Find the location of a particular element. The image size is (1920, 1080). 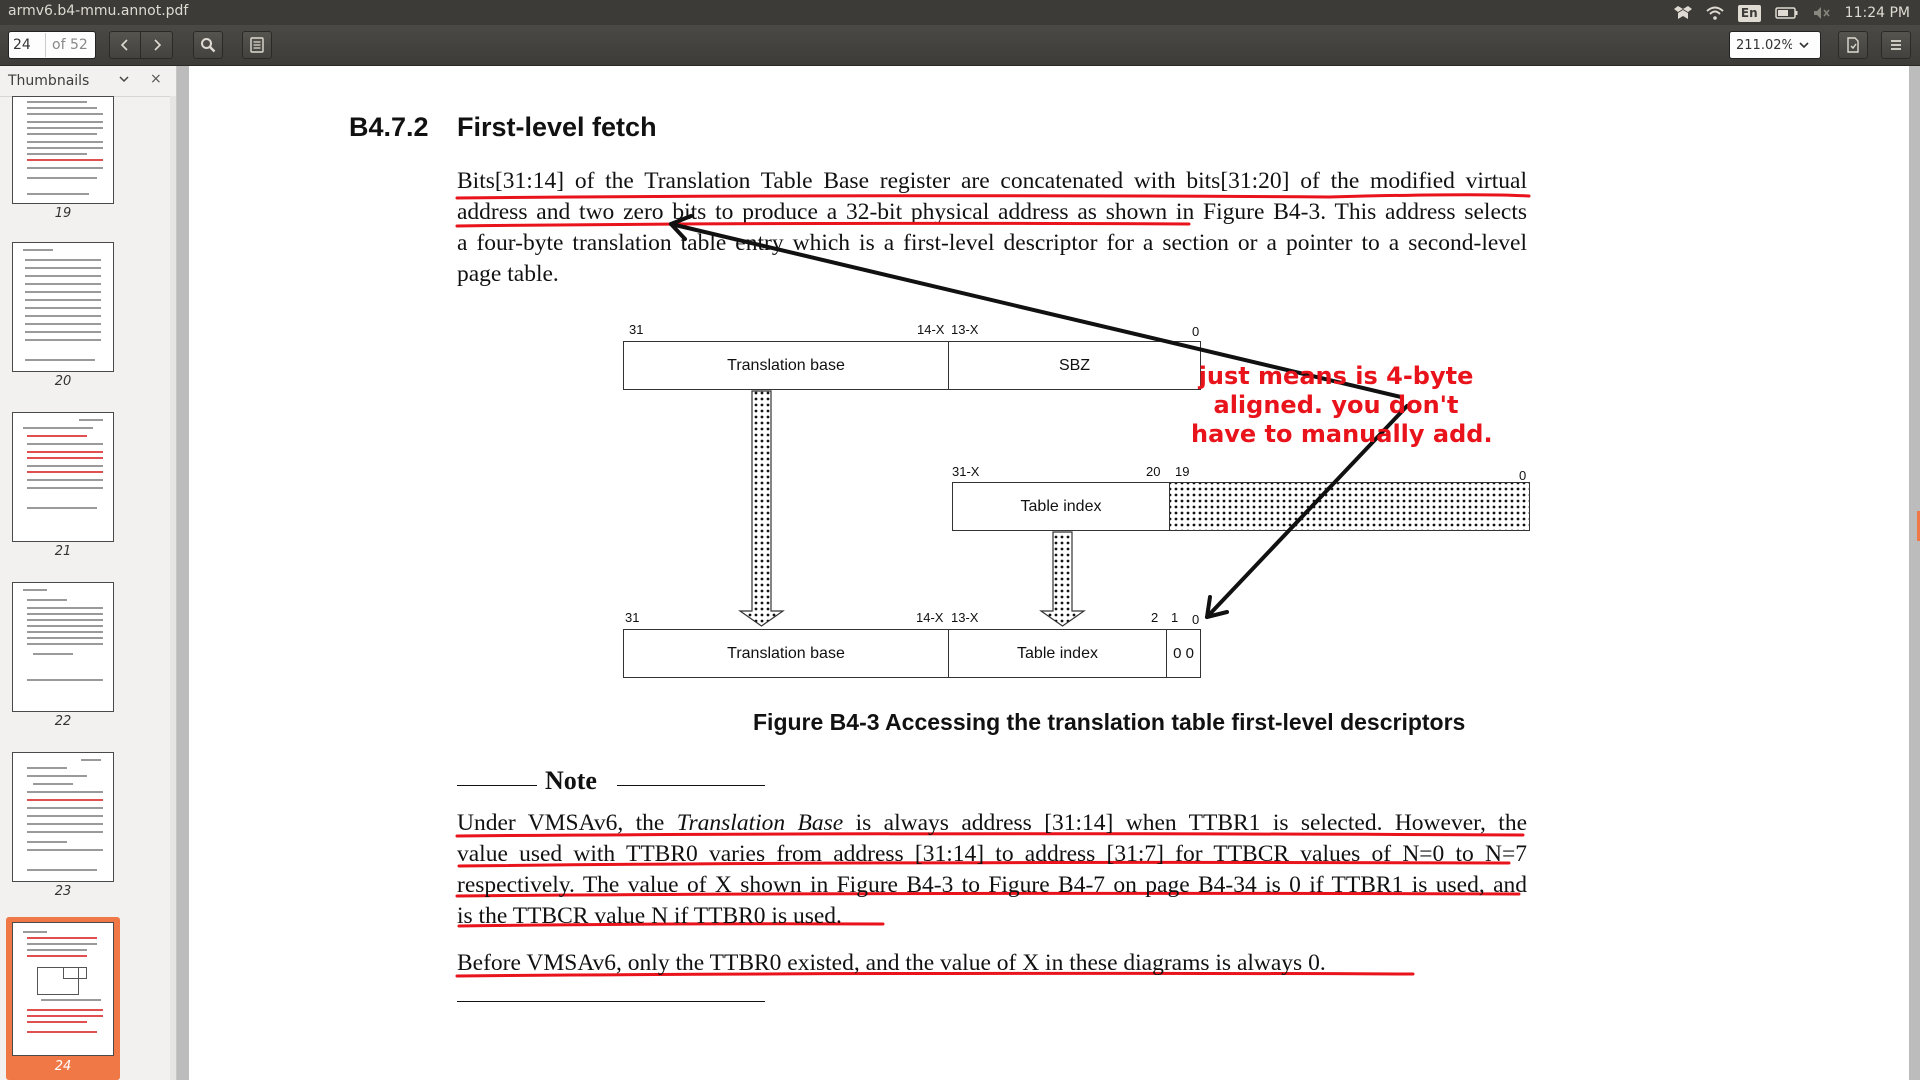

sidebar-toggle-icon is located at coordinates (257, 45).